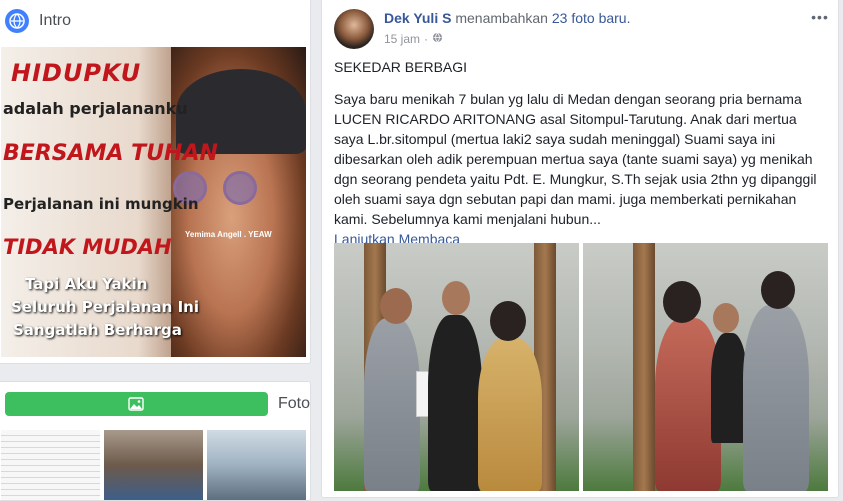  What do you see at coordinates (228, 234) in the screenshot?
I see `meme-watermark: Yemima Angell . YEAW` at bounding box center [228, 234].